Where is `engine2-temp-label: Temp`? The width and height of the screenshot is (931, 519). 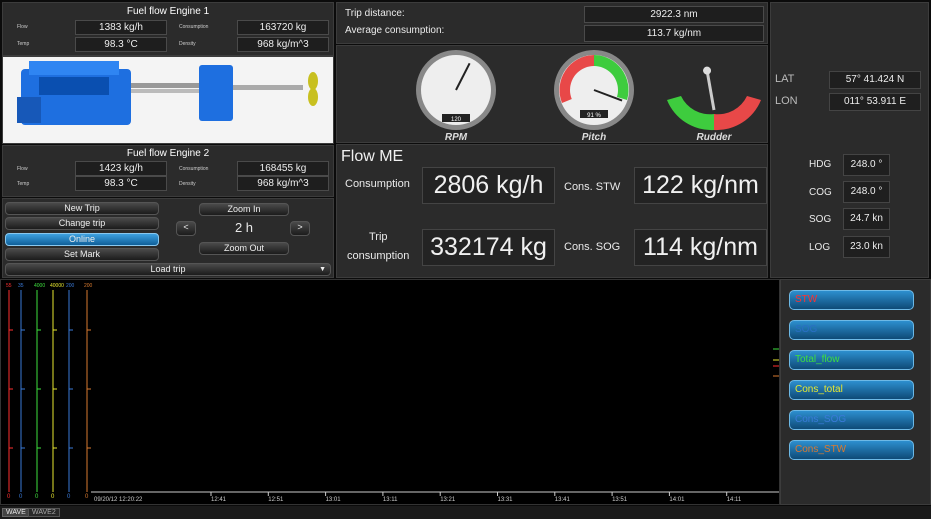 engine2-temp-label: Temp is located at coordinates (23, 184).